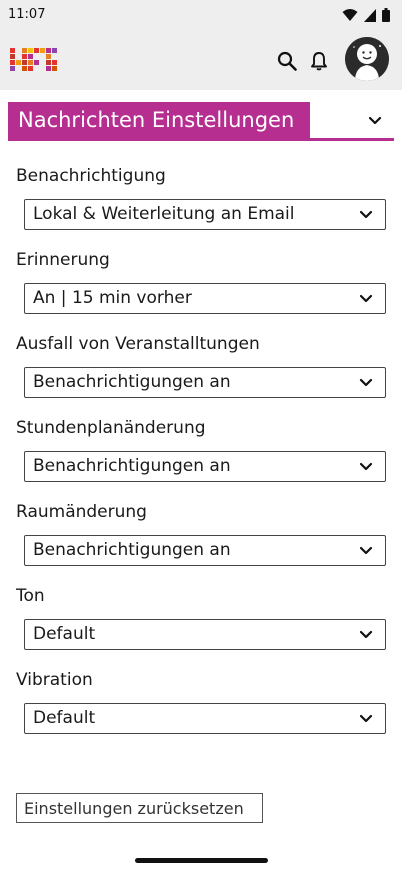 The height and width of the screenshot is (874, 402). I want to click on search-icon, so click(287, 61).